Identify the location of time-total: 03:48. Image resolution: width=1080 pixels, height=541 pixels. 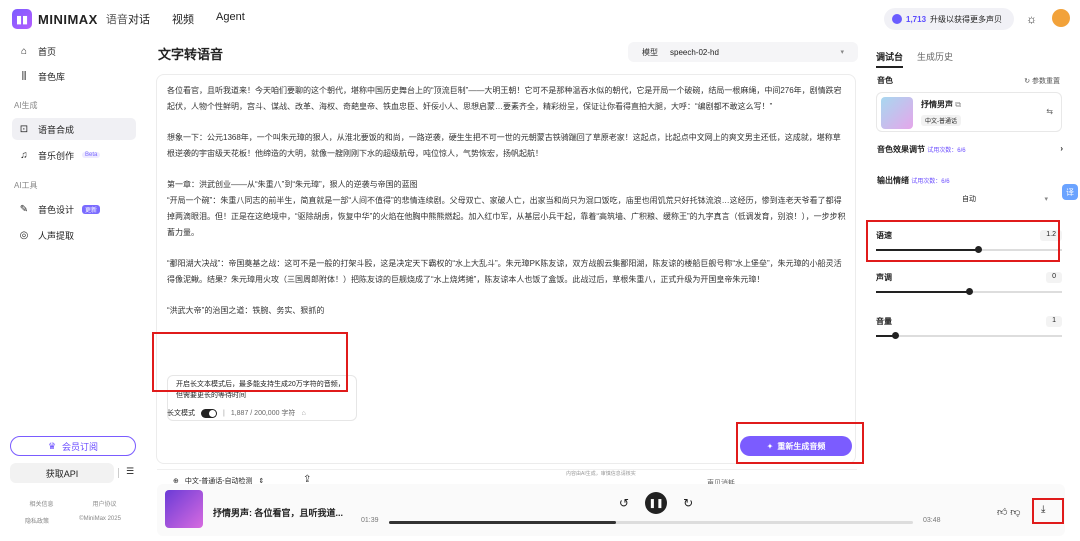
(932, 520).